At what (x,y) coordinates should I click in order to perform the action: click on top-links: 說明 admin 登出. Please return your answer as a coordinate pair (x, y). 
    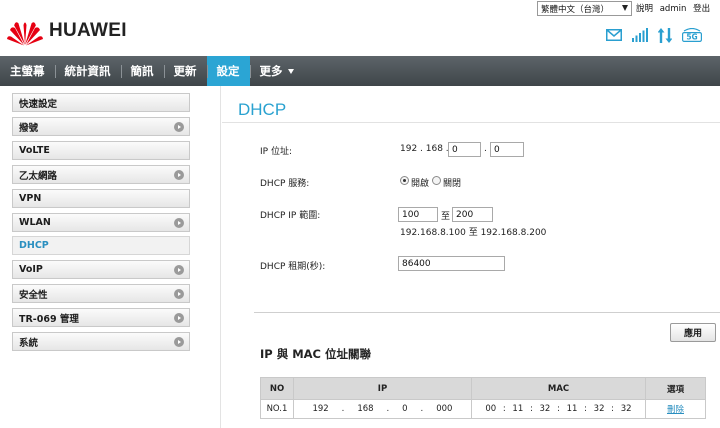
    Looking at the image, I should click on (675, 8).